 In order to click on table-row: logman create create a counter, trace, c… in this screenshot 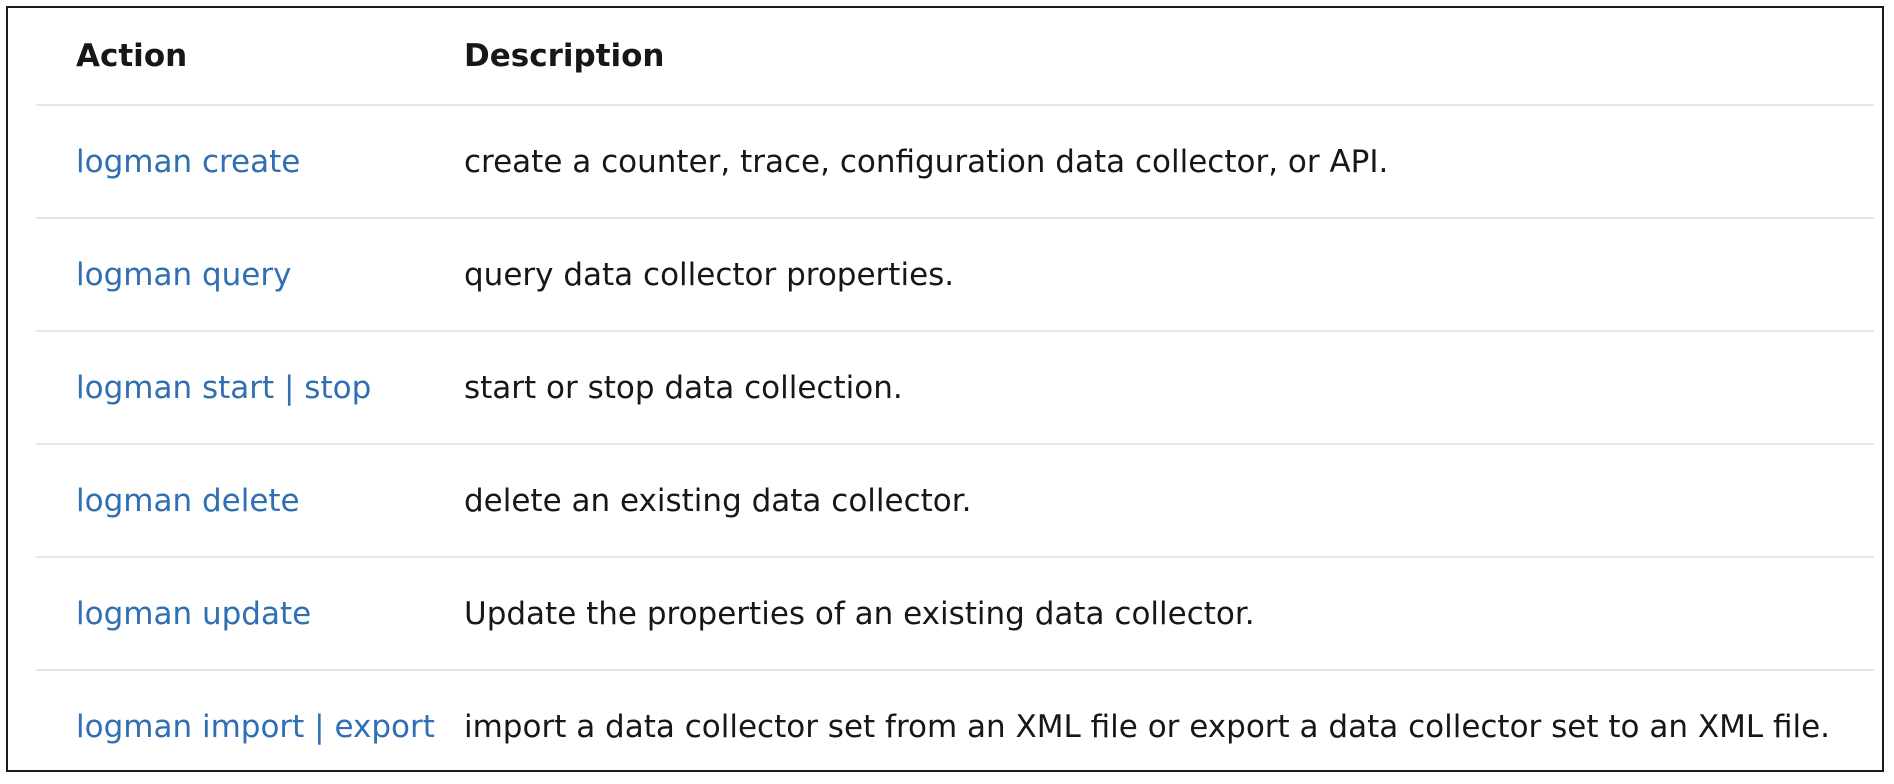, I will do `click(955, 162)`.